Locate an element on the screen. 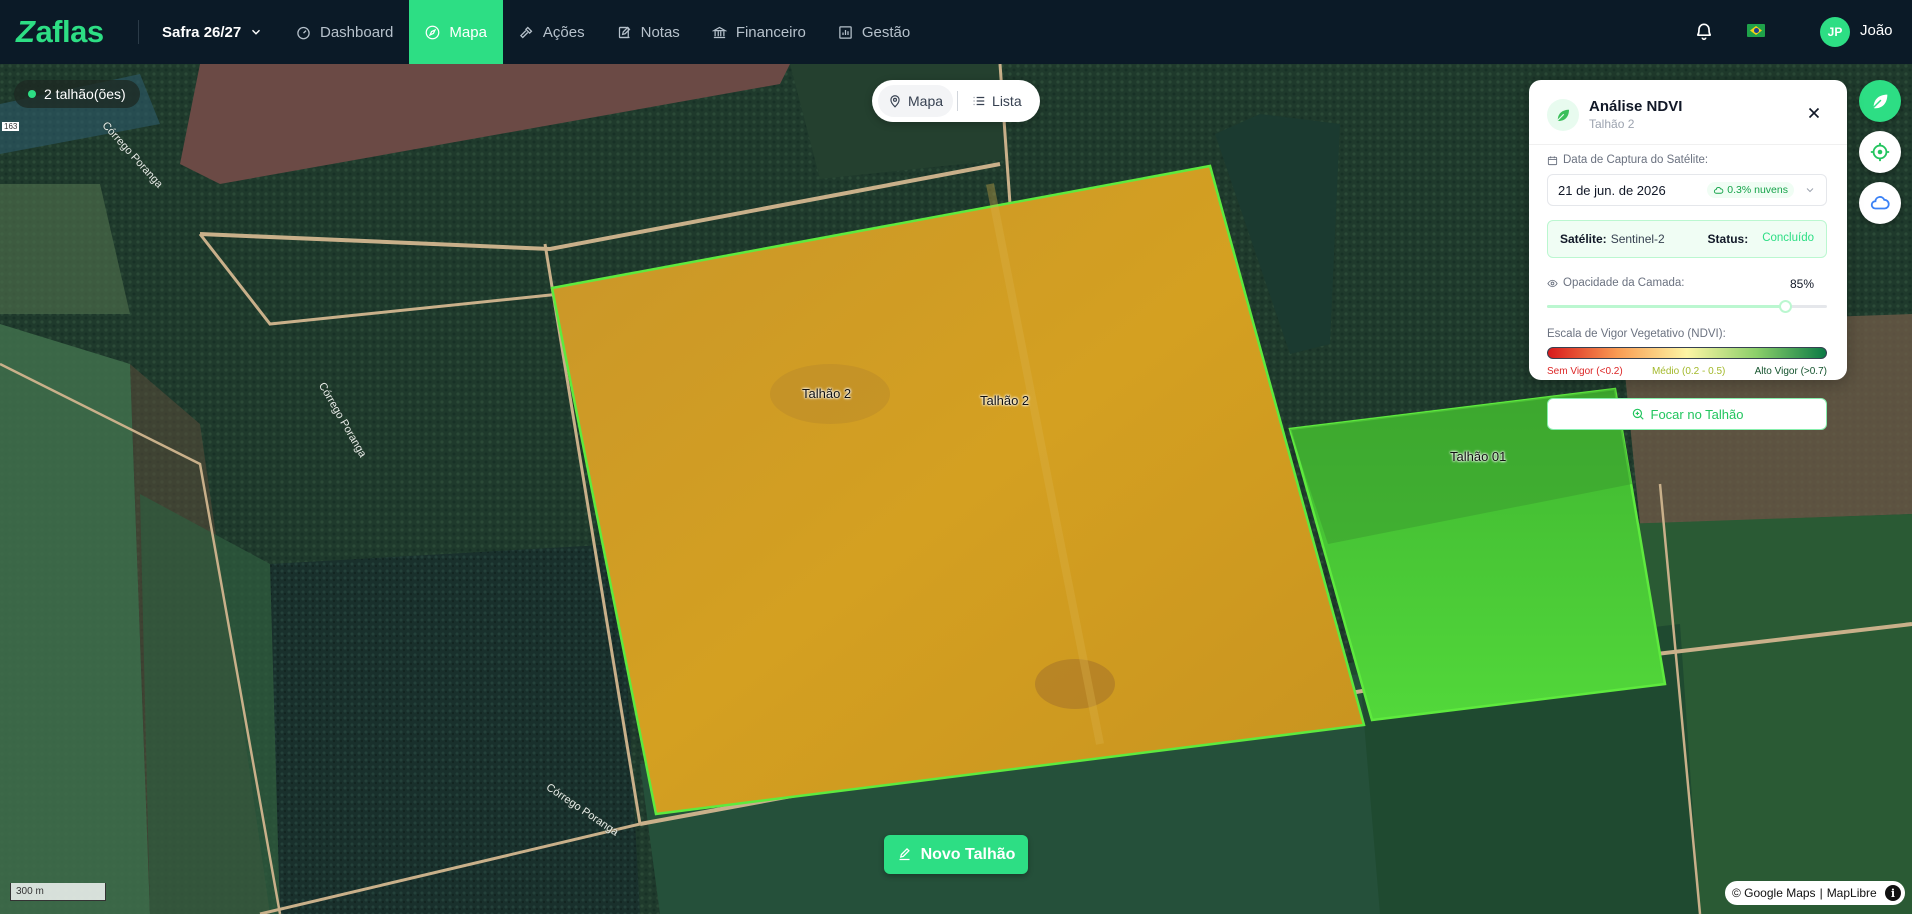 The width and height of the screenshot is (1912, 914). calendar-icon is located at coordinates (1552, 160).